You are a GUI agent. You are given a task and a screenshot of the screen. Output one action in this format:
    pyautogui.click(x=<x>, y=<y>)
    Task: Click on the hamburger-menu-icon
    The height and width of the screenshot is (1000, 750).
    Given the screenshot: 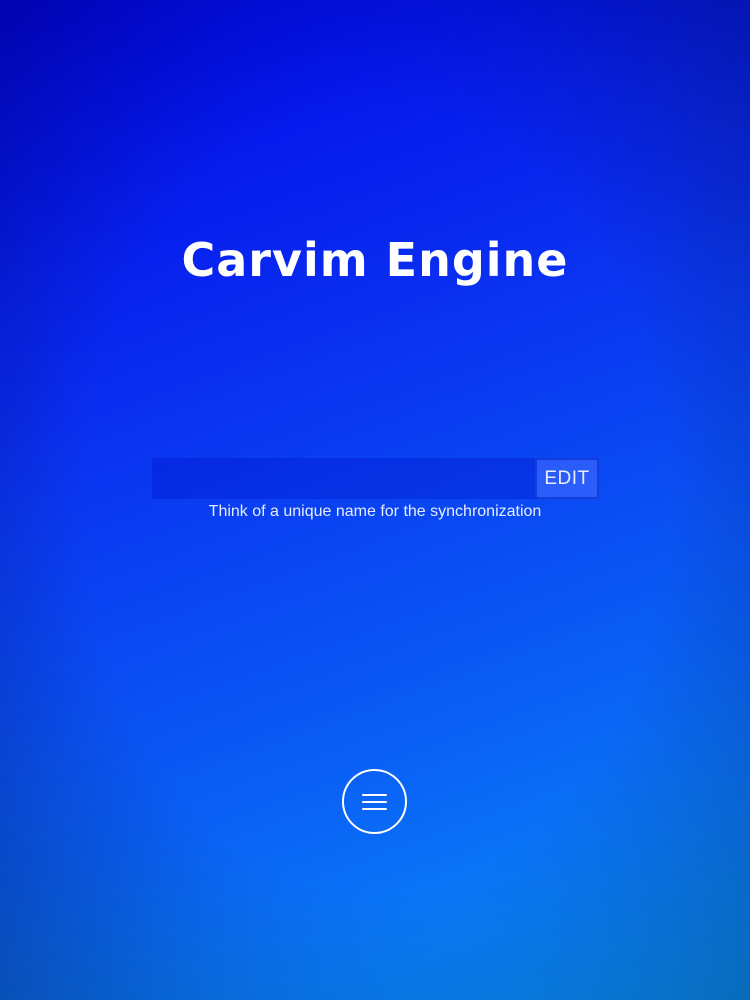 What is the action you would take?
    pyautogui.click(x=374, y=802)
    